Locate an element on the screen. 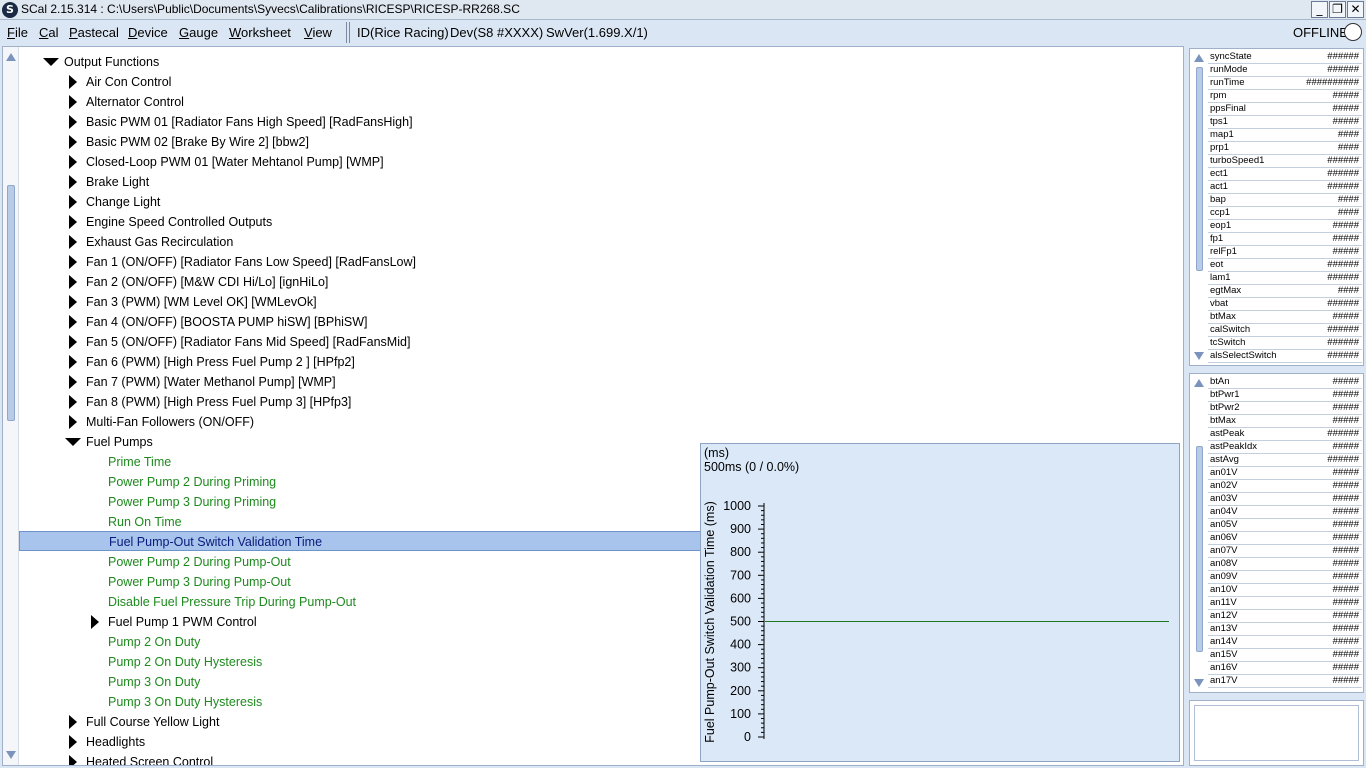  gauge-row-relFp1: relFp1 ##### is located at coordinates (1285, 252).